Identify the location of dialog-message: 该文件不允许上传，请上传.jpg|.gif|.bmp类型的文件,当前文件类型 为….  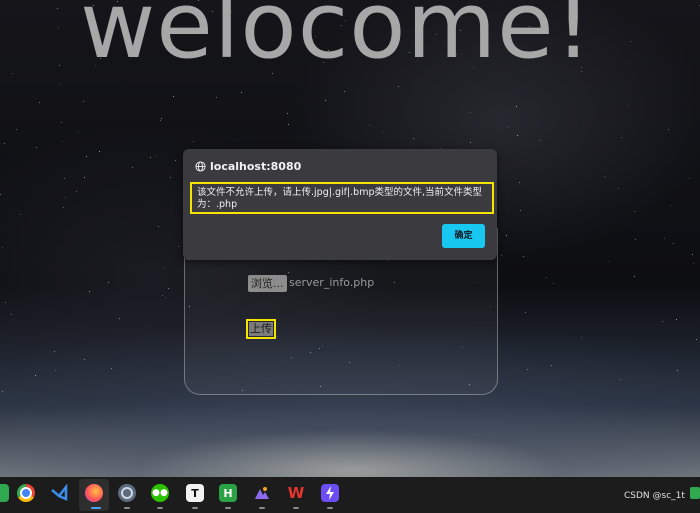
(342, 198).